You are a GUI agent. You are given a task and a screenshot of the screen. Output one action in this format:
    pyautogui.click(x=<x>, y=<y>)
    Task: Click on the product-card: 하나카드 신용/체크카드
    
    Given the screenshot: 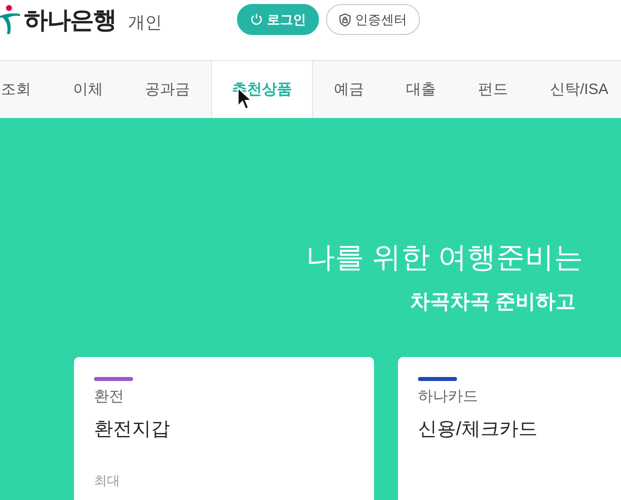 What is the action you would take?
    pyautogui.click(x=509, y=428)
    